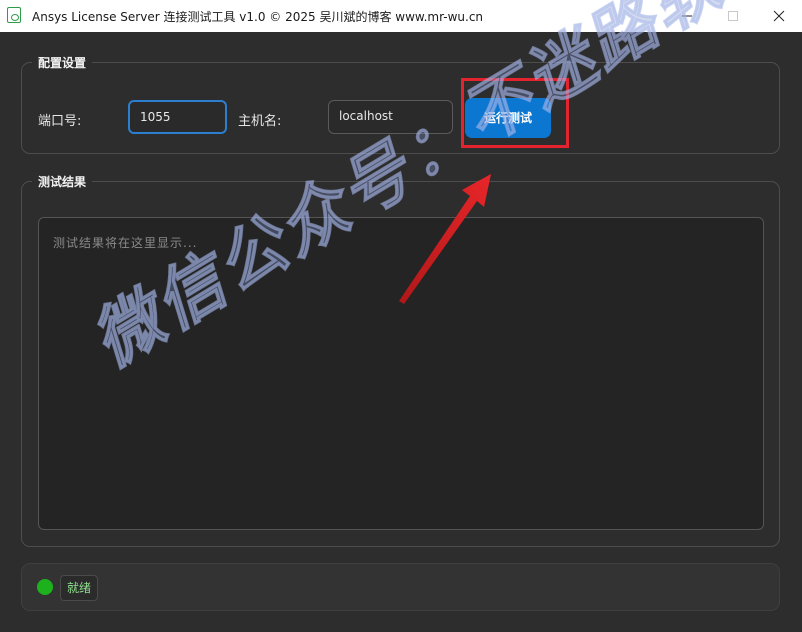  What do you see at coordinates (260, 121) in the screenshot?
I see `host-label: 主机名:` at bounding box center [260, 121].